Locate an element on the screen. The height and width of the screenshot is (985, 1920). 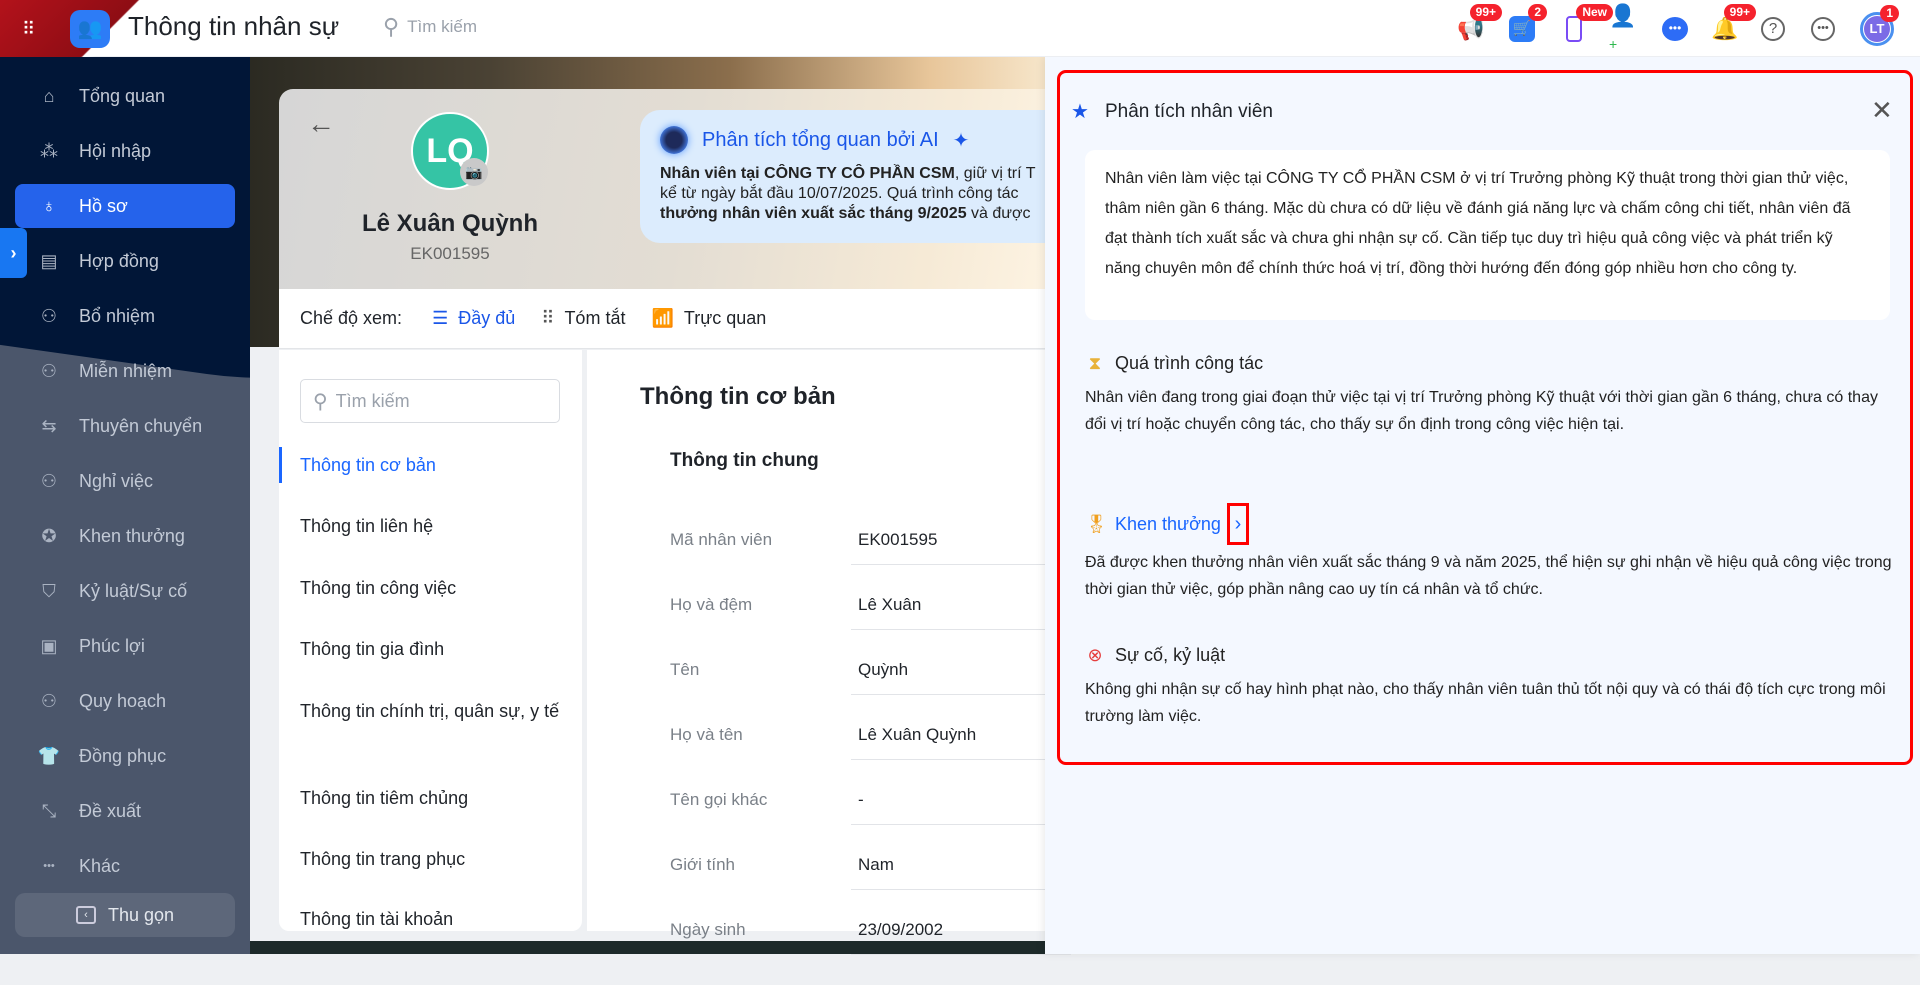
field-value: Lê Xuân Quỳnh is located at coordinates (917, 734).